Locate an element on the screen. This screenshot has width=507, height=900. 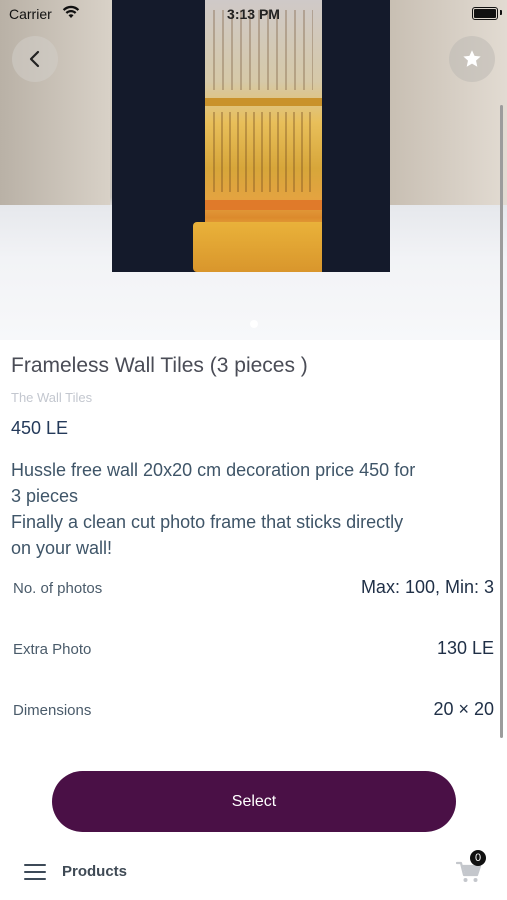
scrollbar is located at coordinates (501, 421).